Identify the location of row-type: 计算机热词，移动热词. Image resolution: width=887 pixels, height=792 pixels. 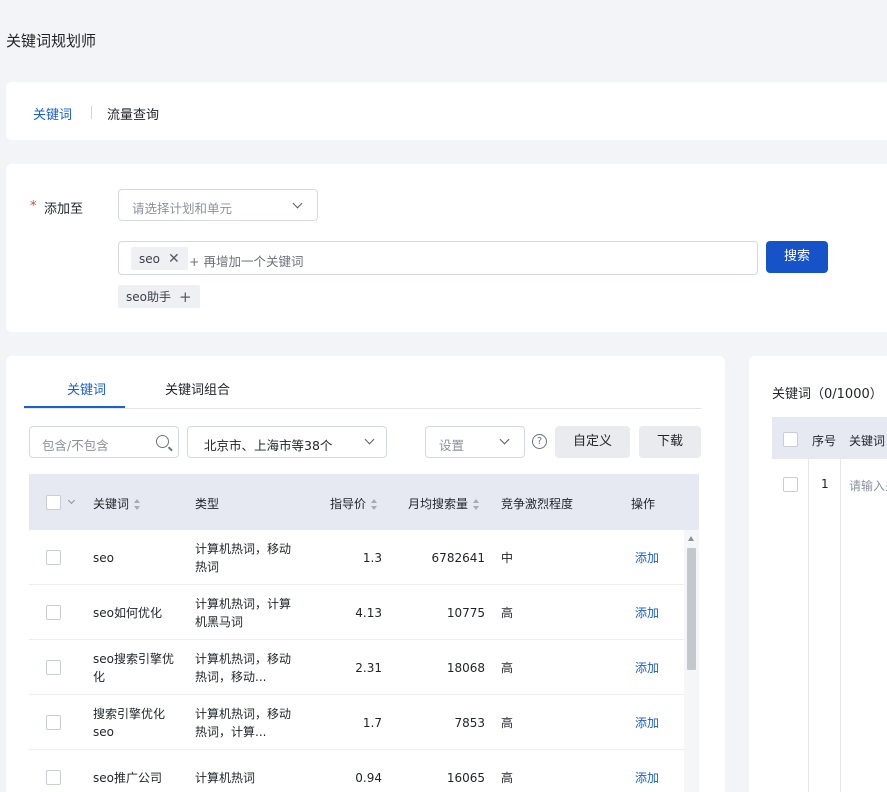
(243, 558).